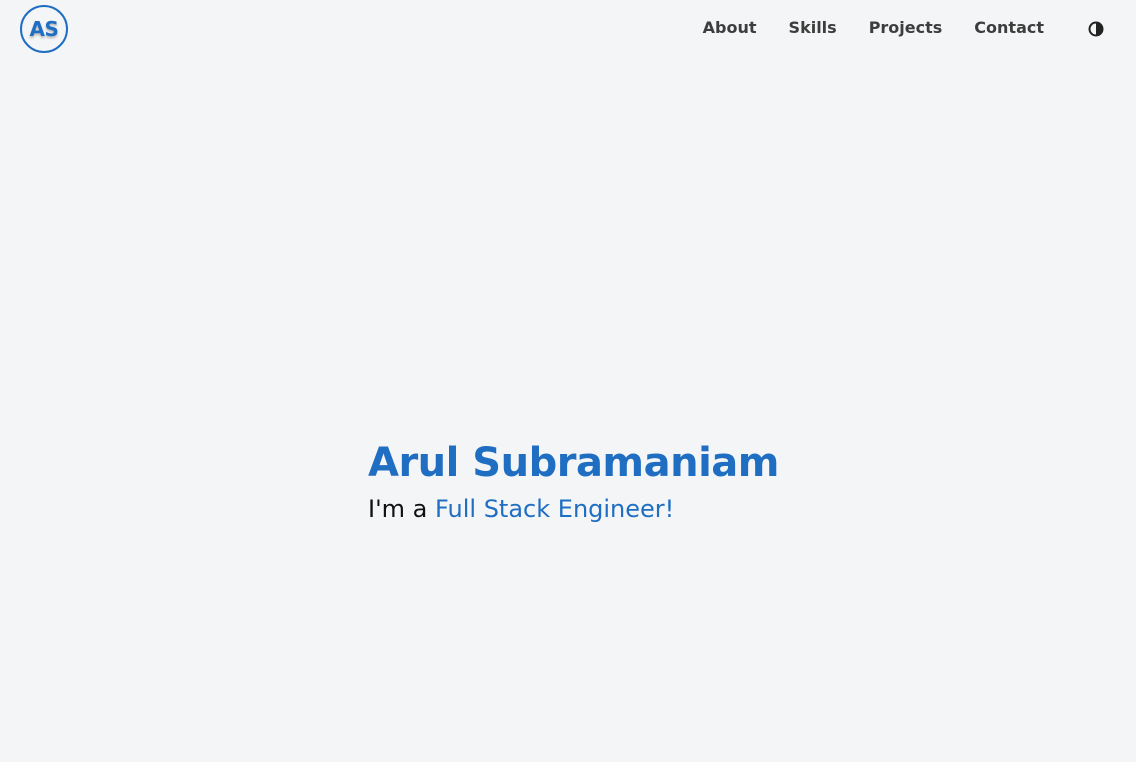 The image size is (1136, 762). I want to click on nav-link-contact: Contact, so click(1009, 28).